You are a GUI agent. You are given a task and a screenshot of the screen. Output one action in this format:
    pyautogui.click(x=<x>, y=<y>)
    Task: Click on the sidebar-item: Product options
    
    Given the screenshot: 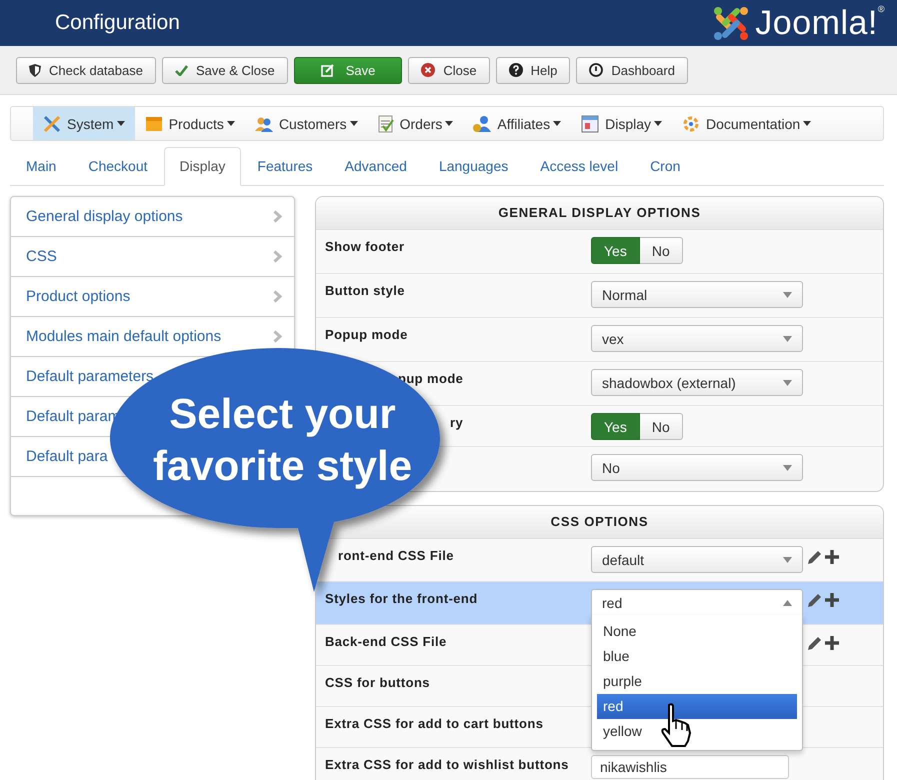 What is the action you would take?
    pyautogui.click(x=152, y=297)
    